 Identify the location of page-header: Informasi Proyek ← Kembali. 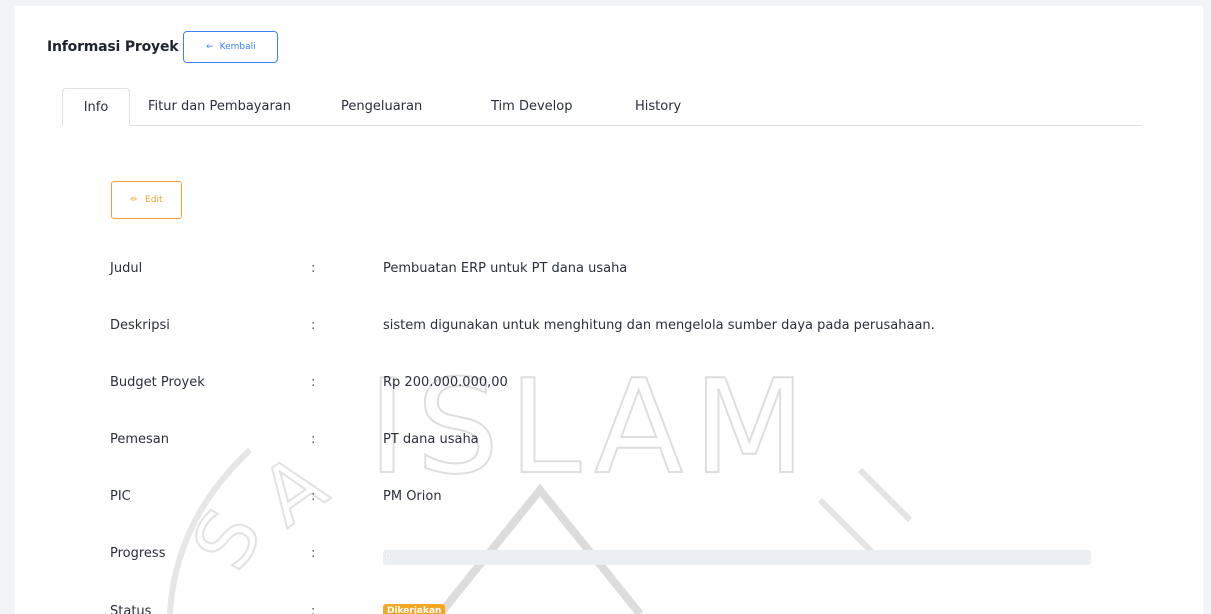
(163, 47).